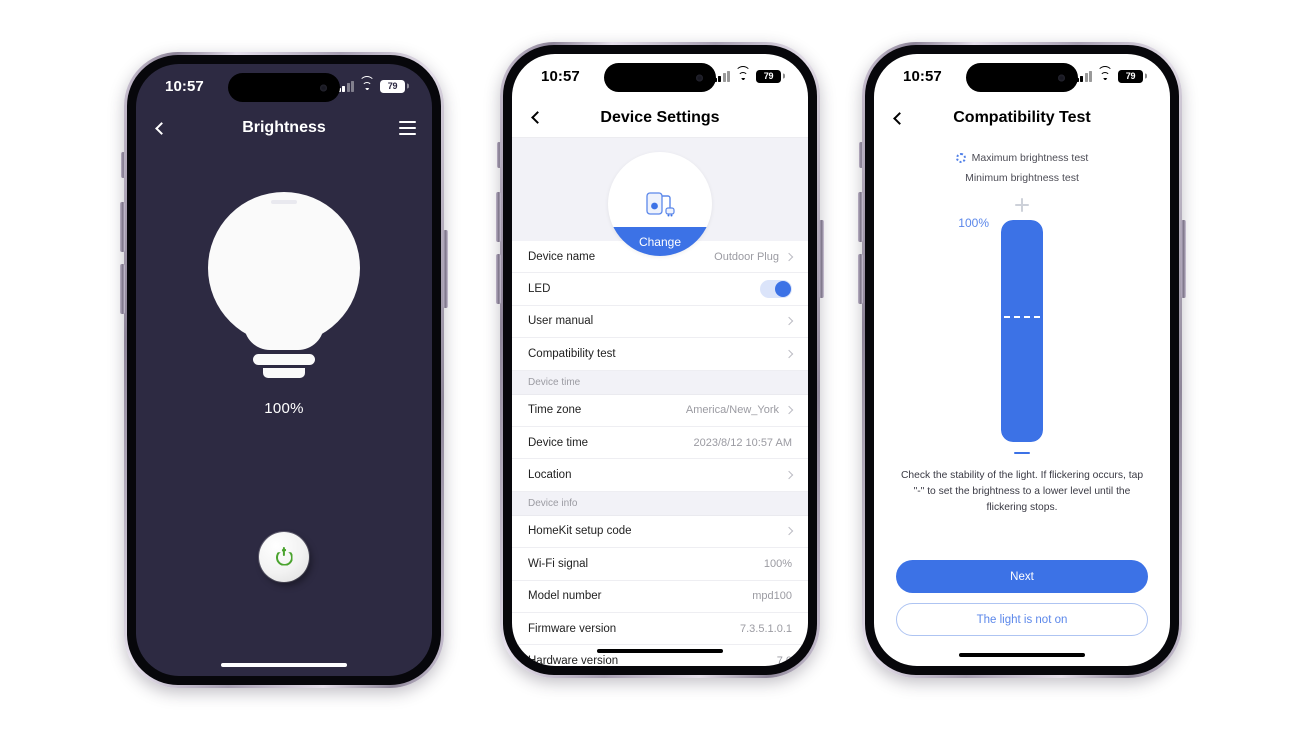 This screenshot has width=1312, height=738. What do you see at coordinates (732, 410) in the screenshot?
I see `row-value: America/New_York` at bounding box center [732, 410].